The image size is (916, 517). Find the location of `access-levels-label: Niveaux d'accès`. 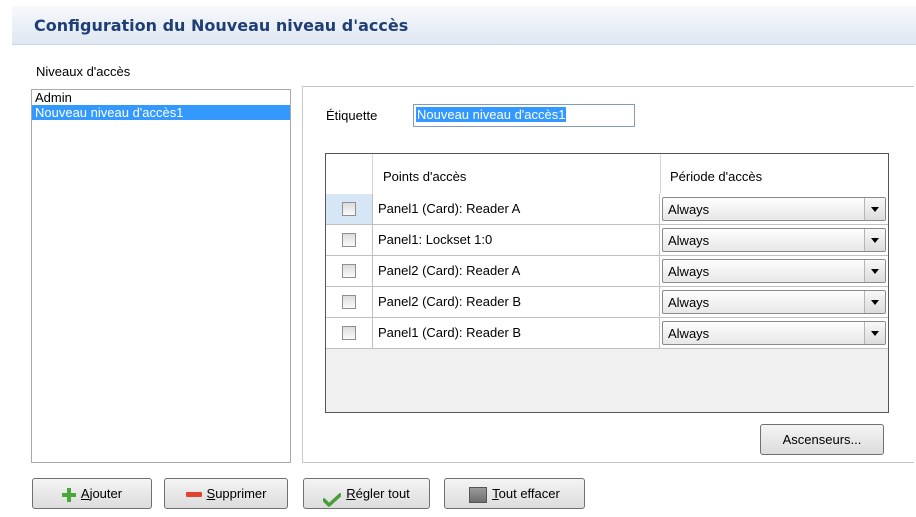

access-levels-label: Niveaux d'accès is located at coordinates (83, 71).